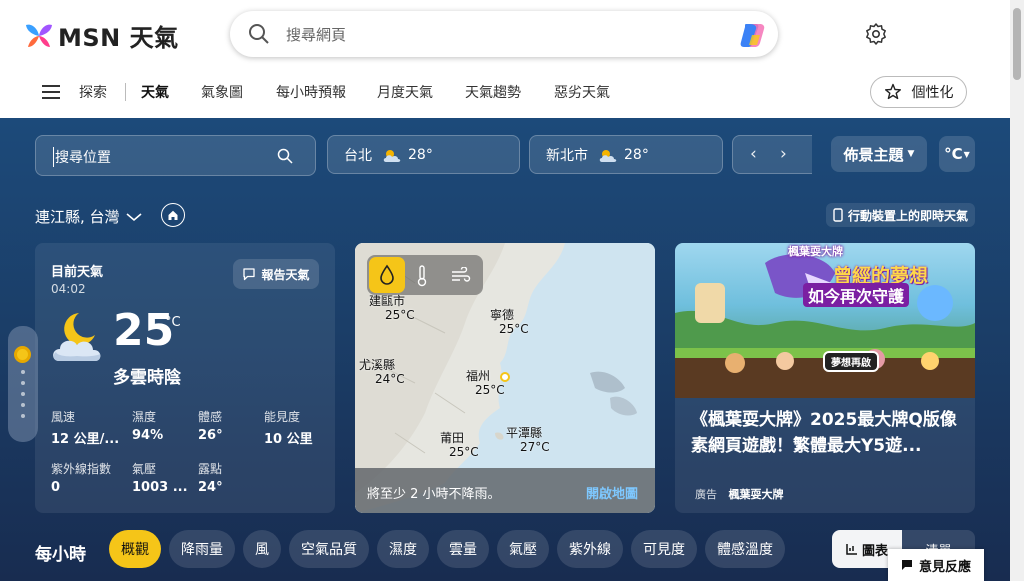 This screenshot has width=1024, height=581. What do you see at coordinates (155, 92) in the screenshot?
I see `nav-item-weather: 天氣` at bounding box center [155, 92].